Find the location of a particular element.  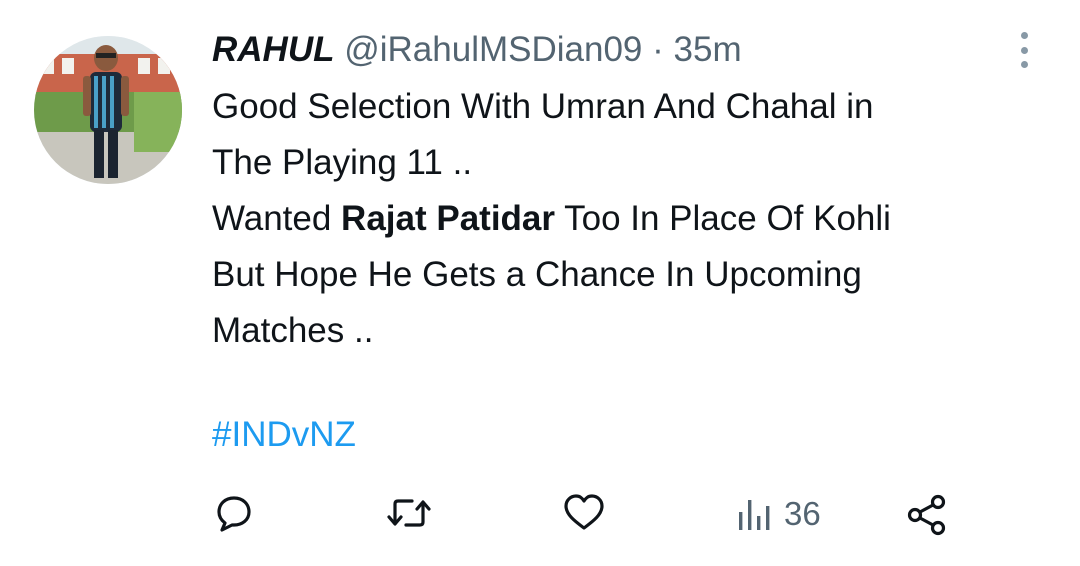

reply-icon is located at coordinates (234, 514).